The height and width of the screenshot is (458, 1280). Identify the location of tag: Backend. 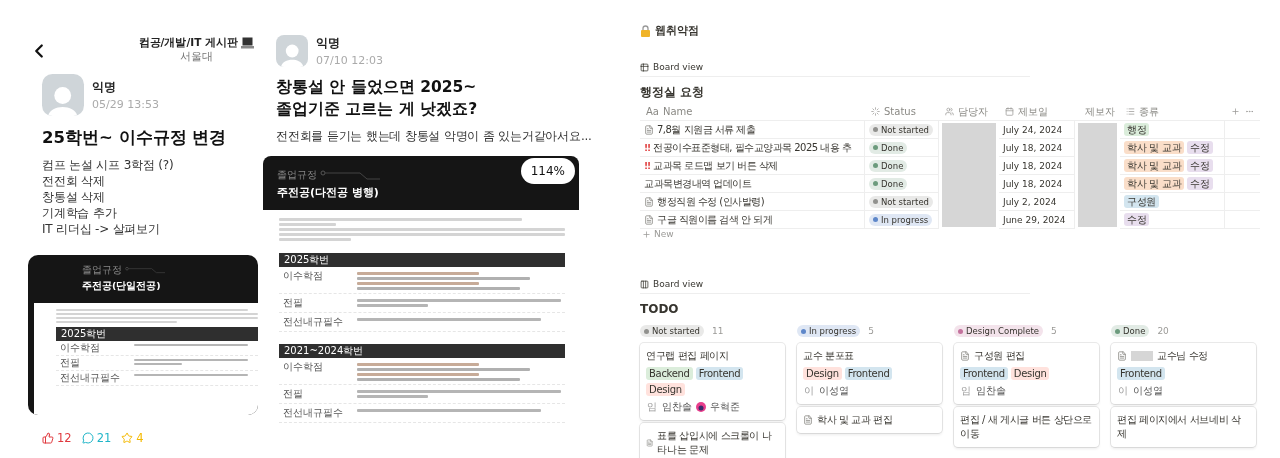
(669, 373).